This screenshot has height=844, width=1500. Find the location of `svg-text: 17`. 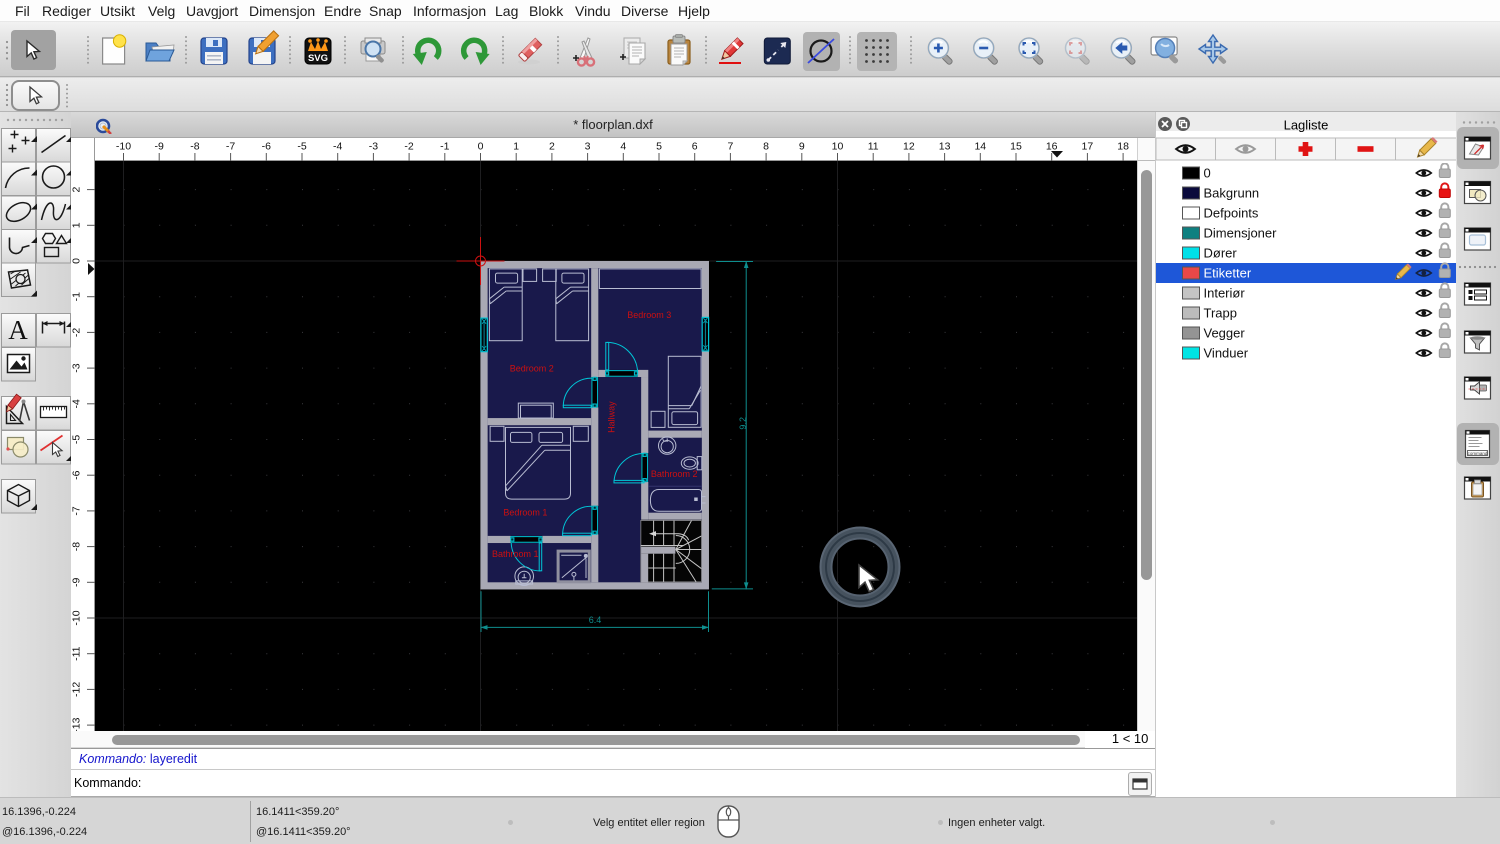

svg-text: 17 is located at coordinates (1088, 147).